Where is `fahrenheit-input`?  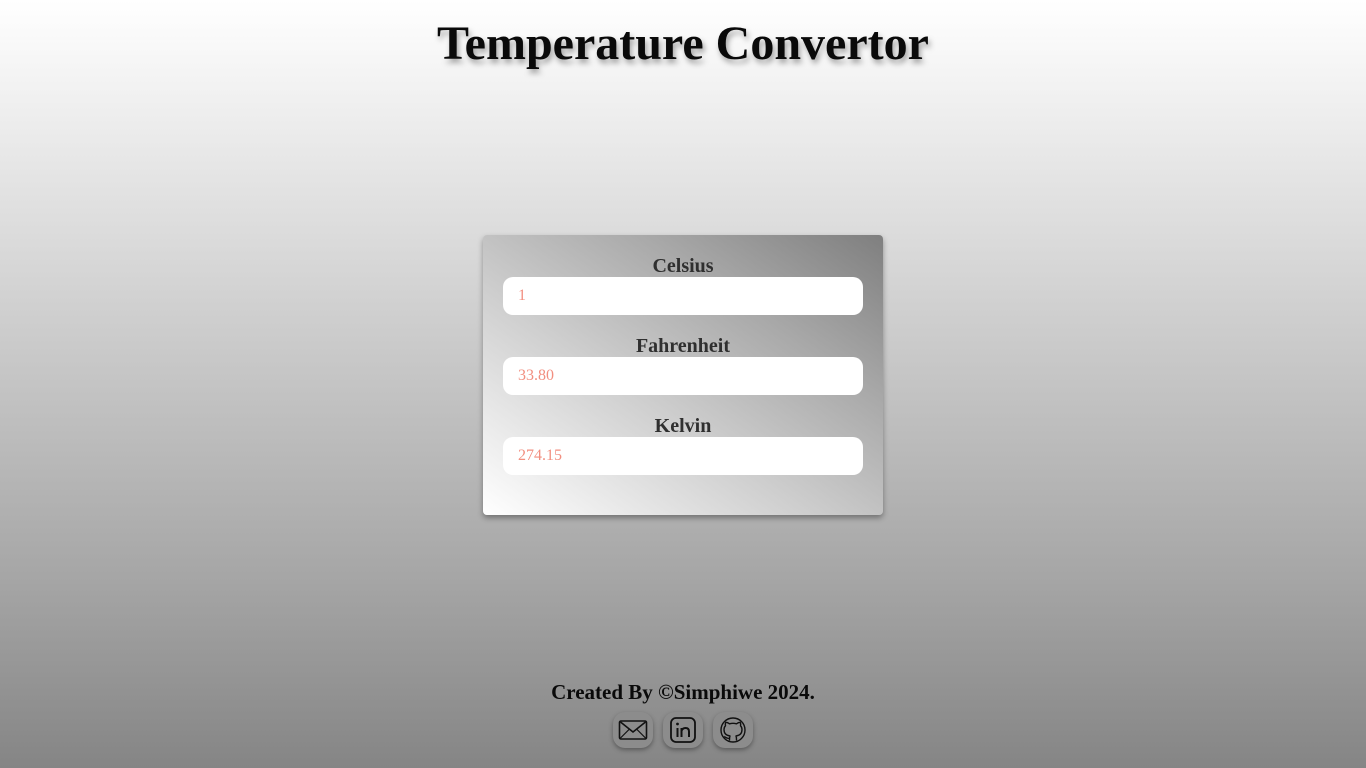 fahrenheit-input is located at coordinates (683, 376).